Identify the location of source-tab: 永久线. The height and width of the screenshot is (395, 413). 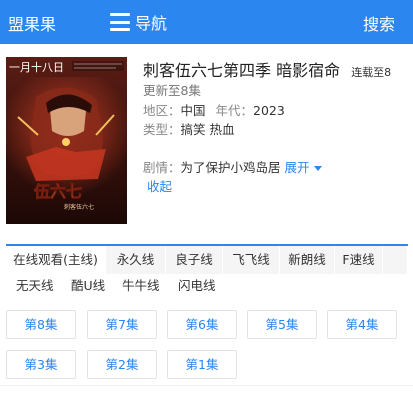
(136, 260).